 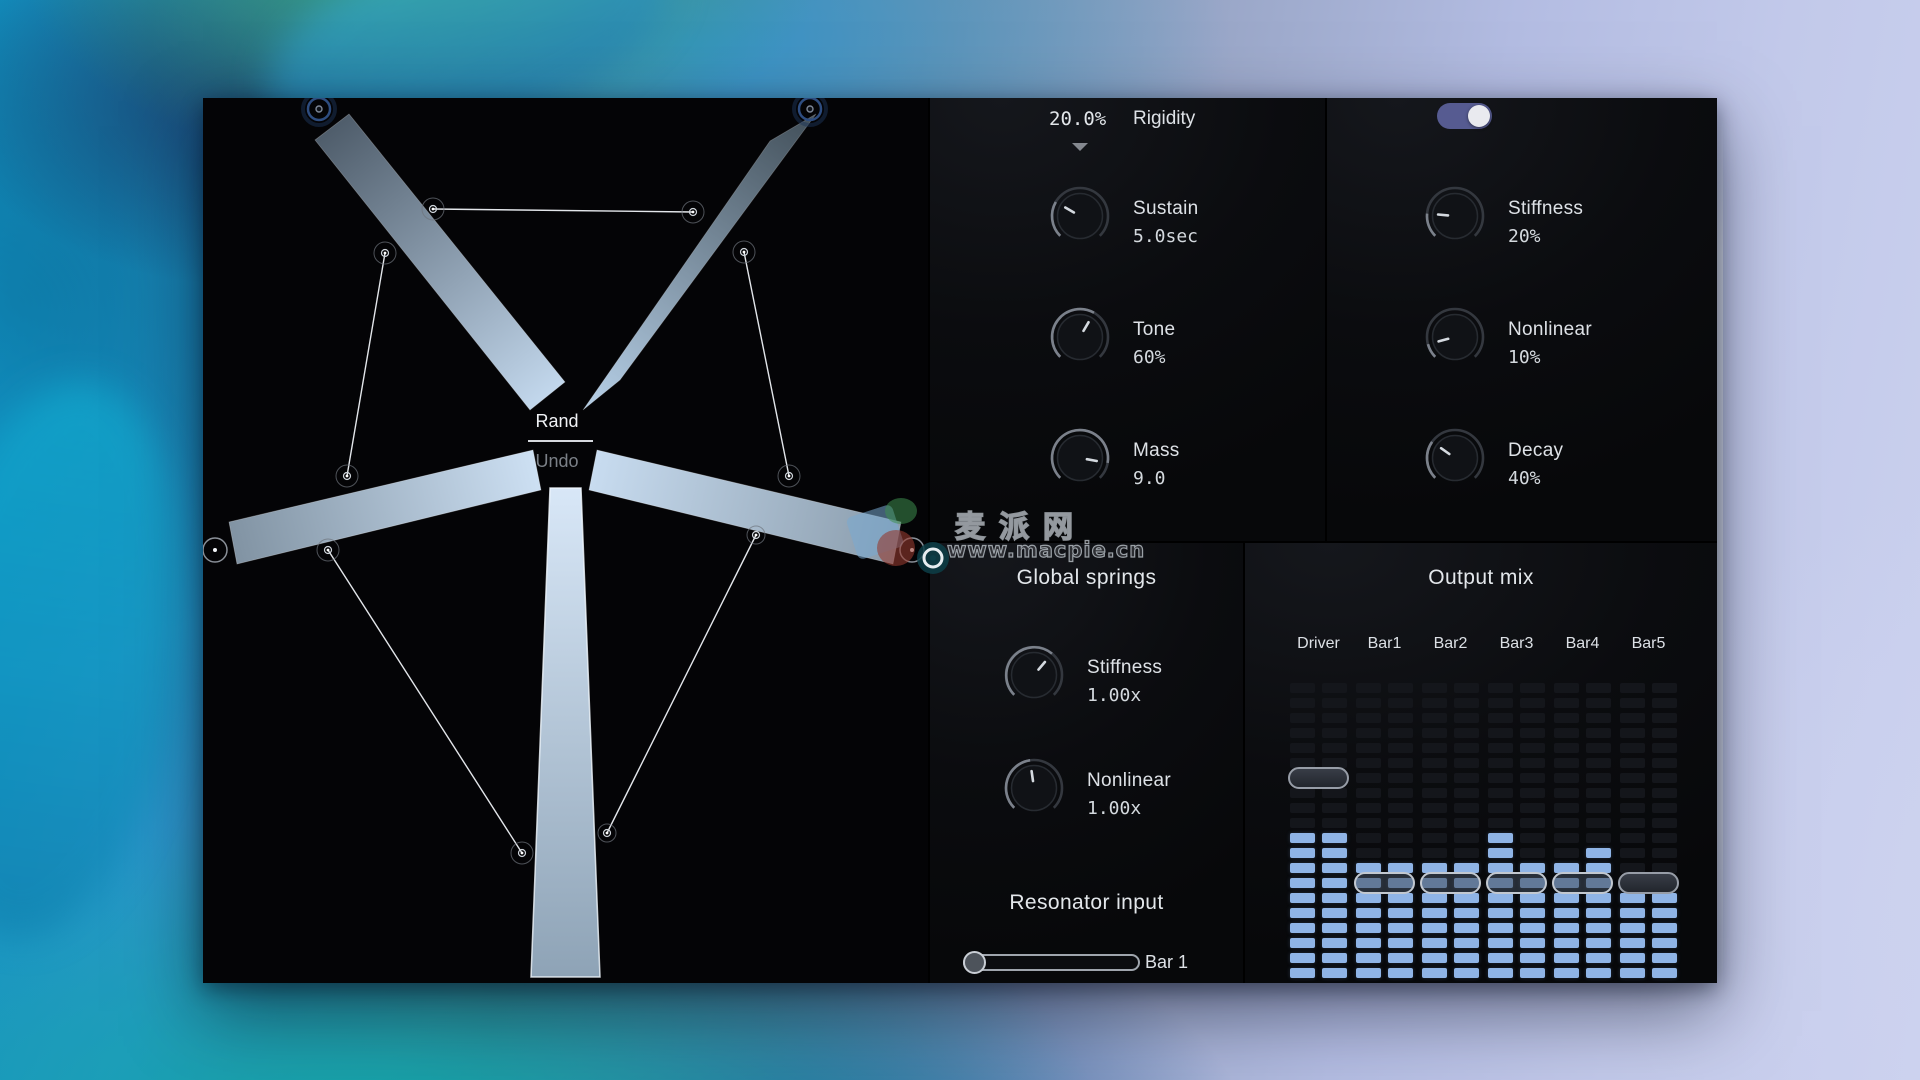 What do you see at coordinates (1051, 962) in the screenshot?
I see `resonator-input-slider` at bounding box center [1051, 962].